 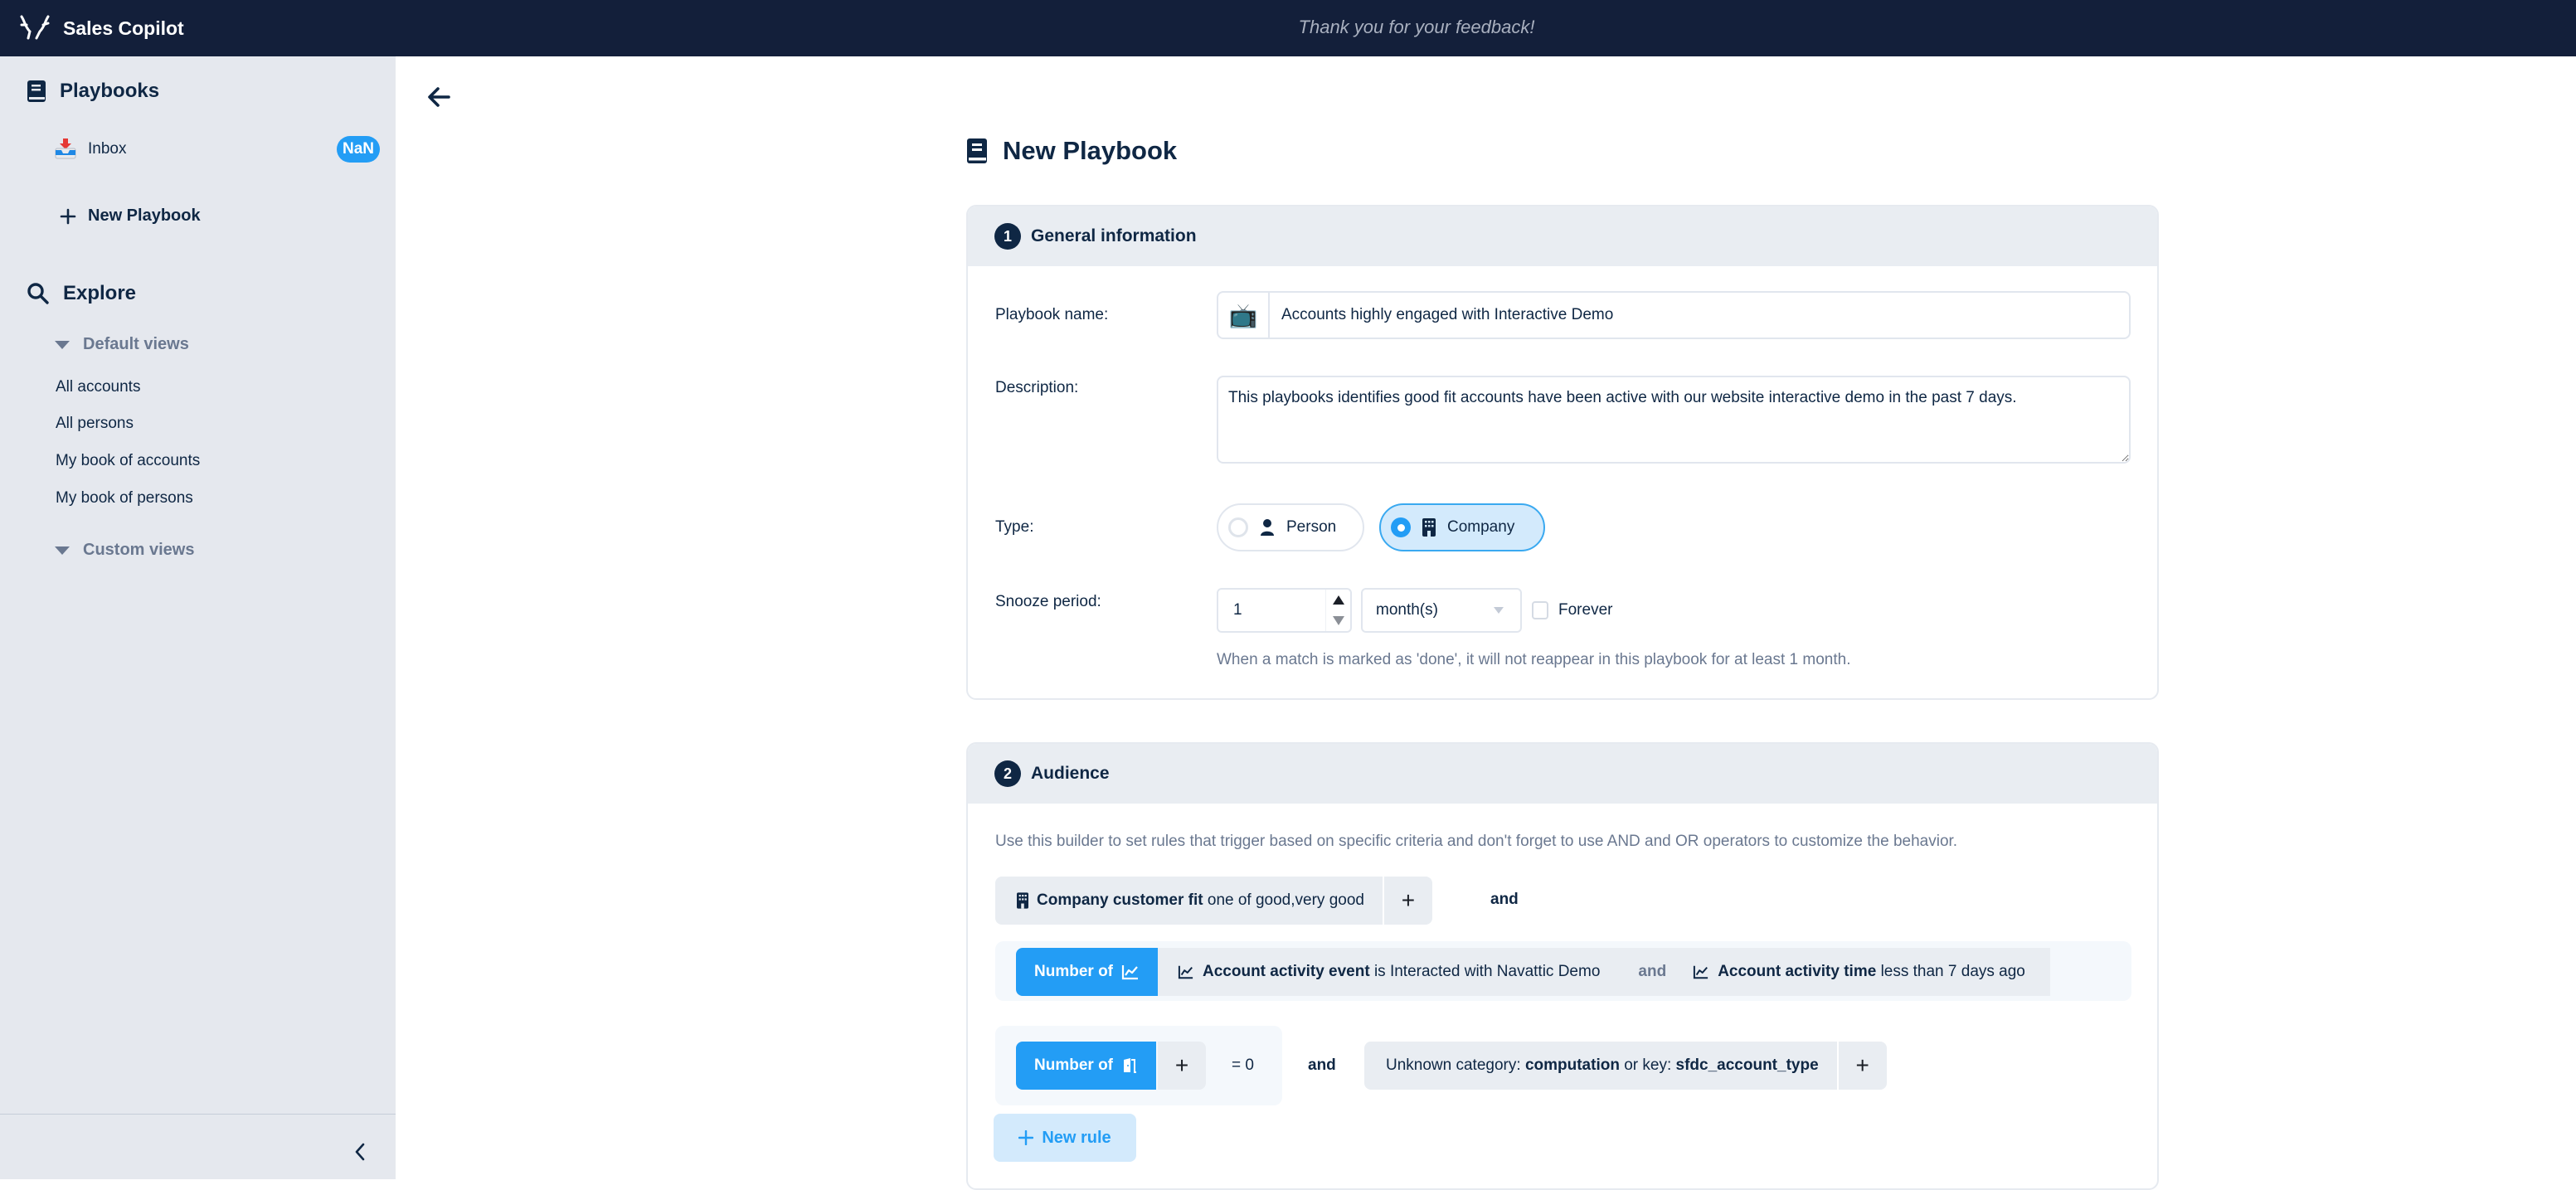 I want to click on custom-views-toggle: Custom views, so click(x=124, y=550).